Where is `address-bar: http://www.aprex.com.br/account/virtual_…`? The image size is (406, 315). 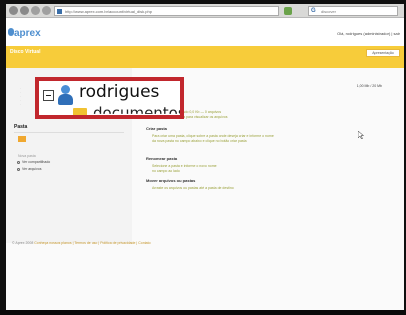 address-bar: http://www.aprex.com.br/account/virtual_… is located at coordinates (166, 11).